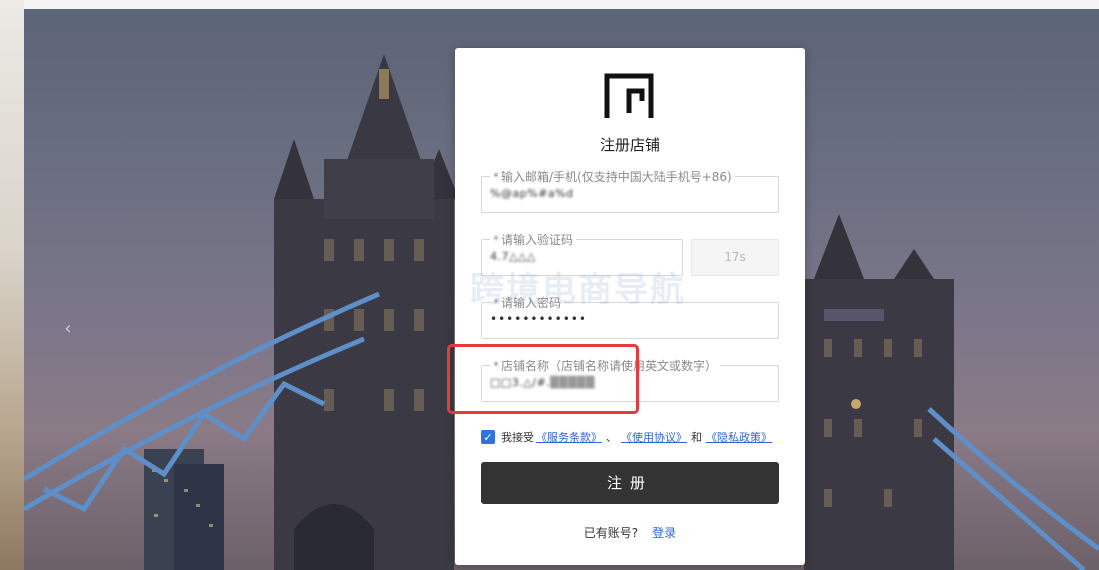  Describe the element at coordinates (549, 4) in the screenshot. I see `top-bar` at that location.